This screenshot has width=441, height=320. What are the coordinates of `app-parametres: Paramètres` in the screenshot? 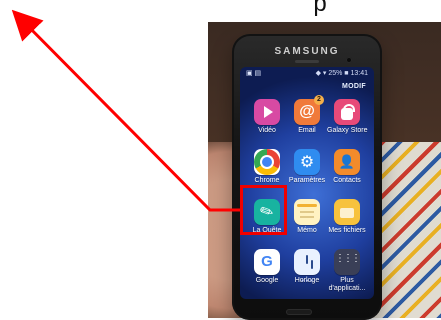 It's located at (307, 167).